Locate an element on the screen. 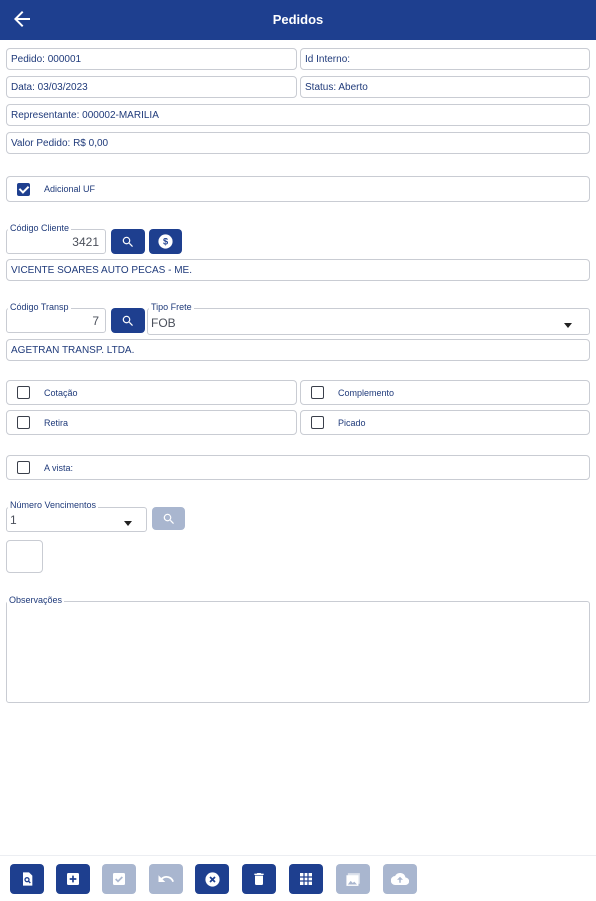 The height and width of the screenshot is (901, 596). a-vista-label: A vista: is located at coordinates (59, 467).